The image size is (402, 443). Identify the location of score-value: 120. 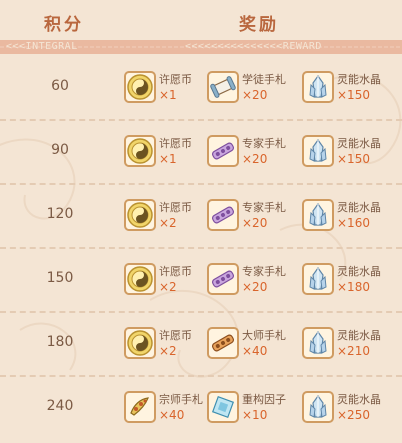
(60, 214).